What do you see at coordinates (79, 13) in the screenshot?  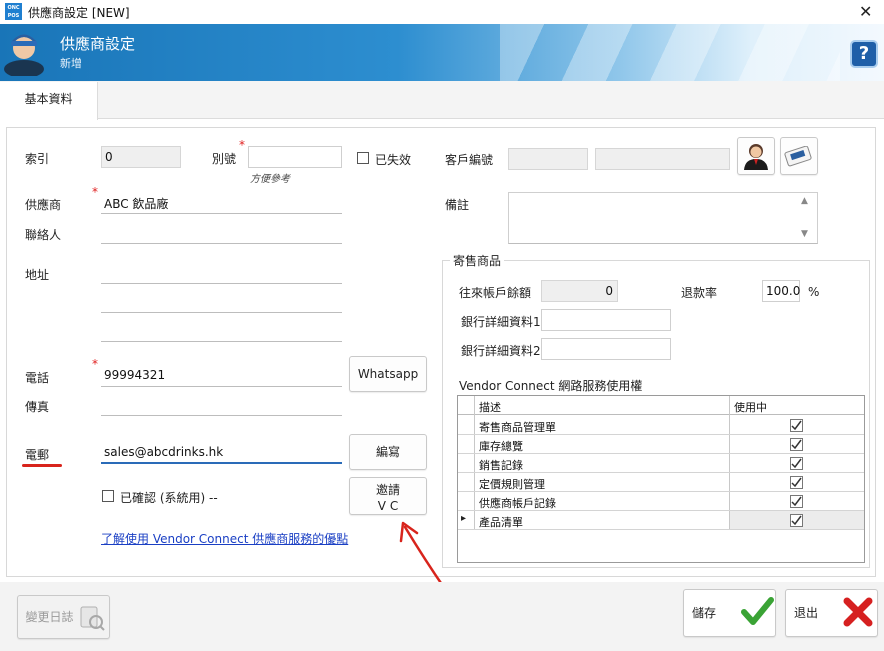 I see `window-title: 供應商設定 [NEW]` at bounding box center [79, 13].